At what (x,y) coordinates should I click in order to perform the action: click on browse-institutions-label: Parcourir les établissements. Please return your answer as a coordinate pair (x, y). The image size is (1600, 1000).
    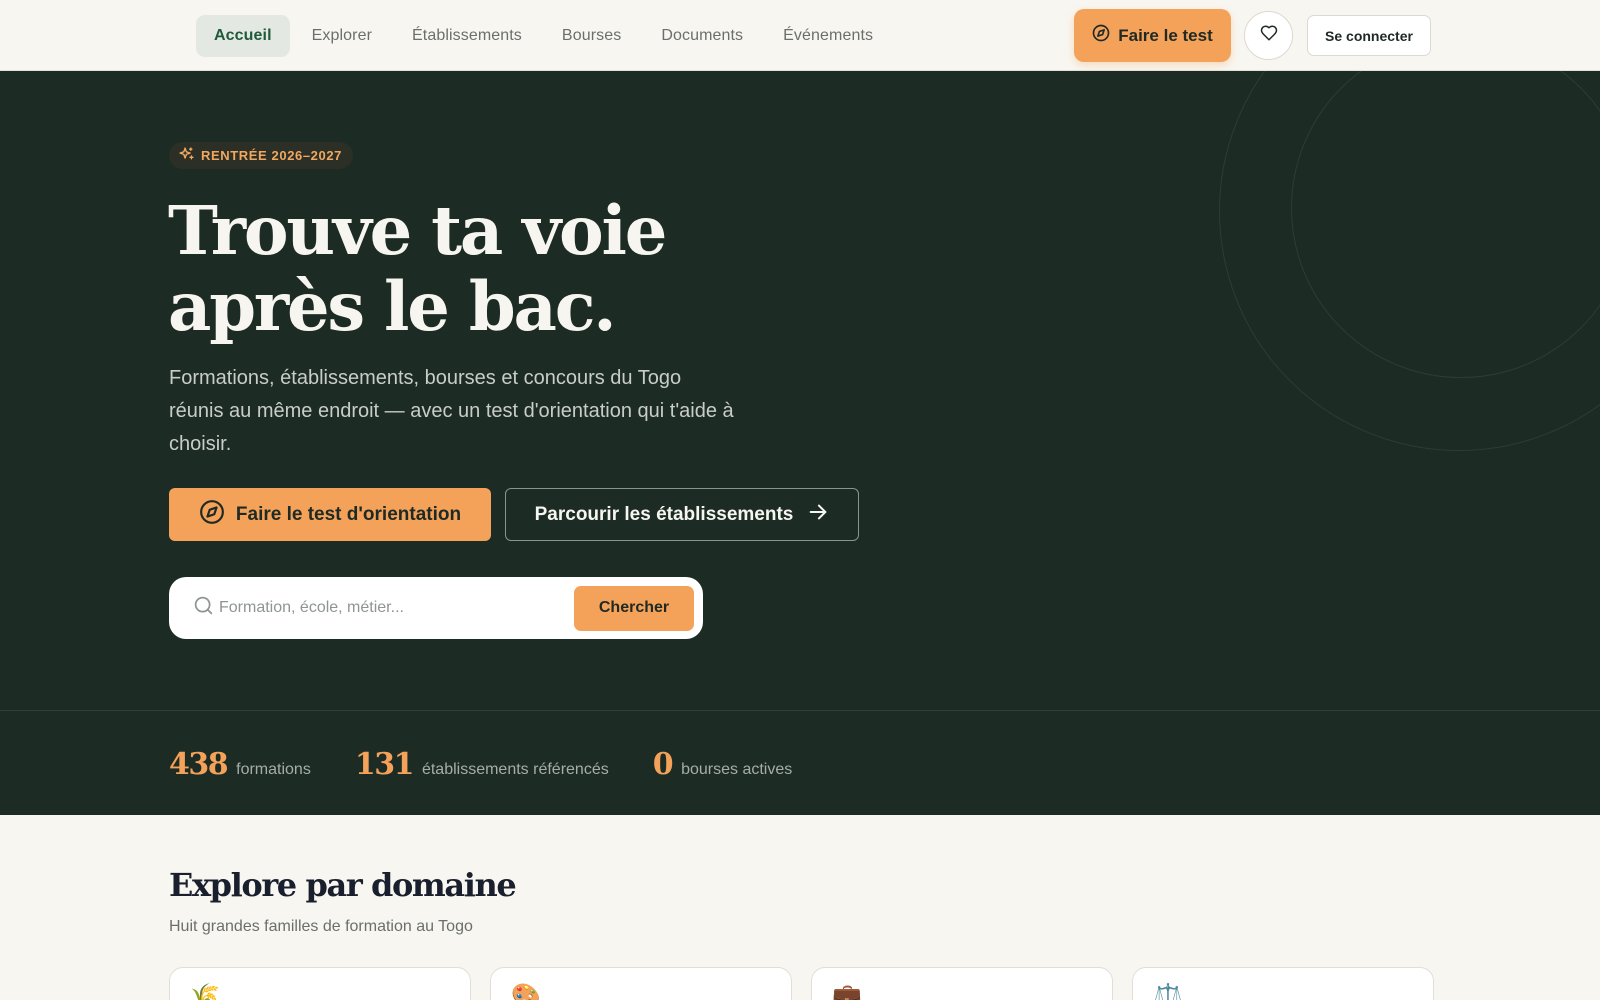
    Looking at the image, I should click on (664, 514).